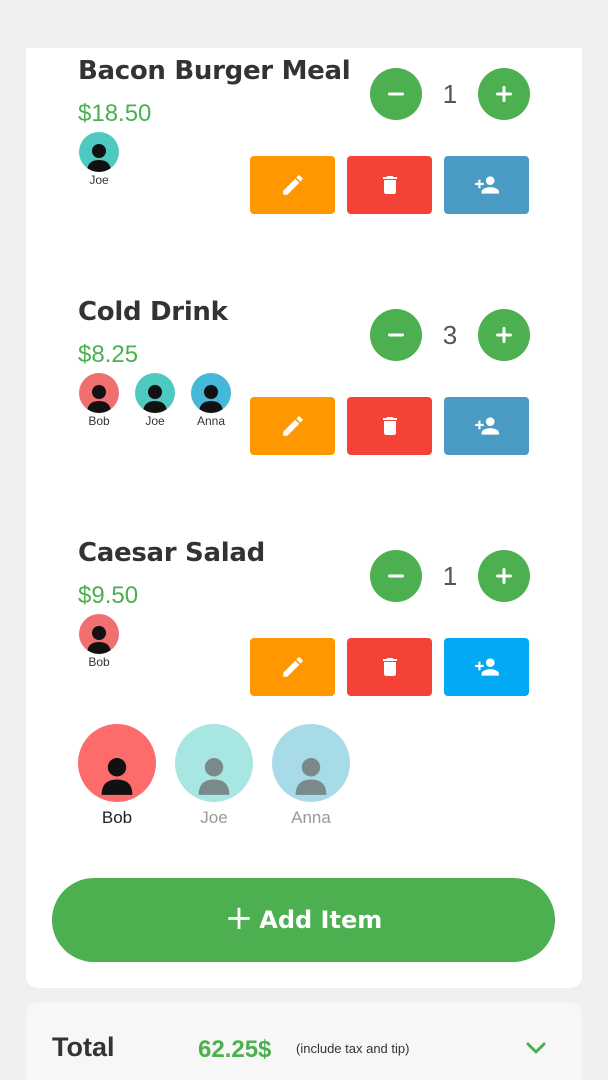  I want to click on item-price: $18.50, so click(115, 113).